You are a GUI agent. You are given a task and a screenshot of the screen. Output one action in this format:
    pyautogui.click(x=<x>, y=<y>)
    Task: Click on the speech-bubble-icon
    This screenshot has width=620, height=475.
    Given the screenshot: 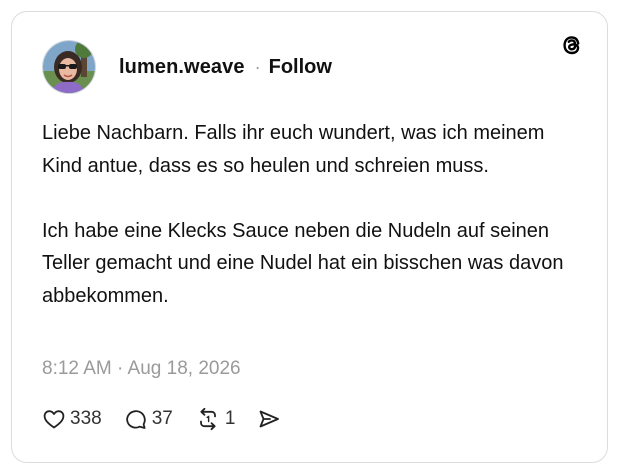 What is the action you would take?
    pyautogui.click(x=136, y=419)
    